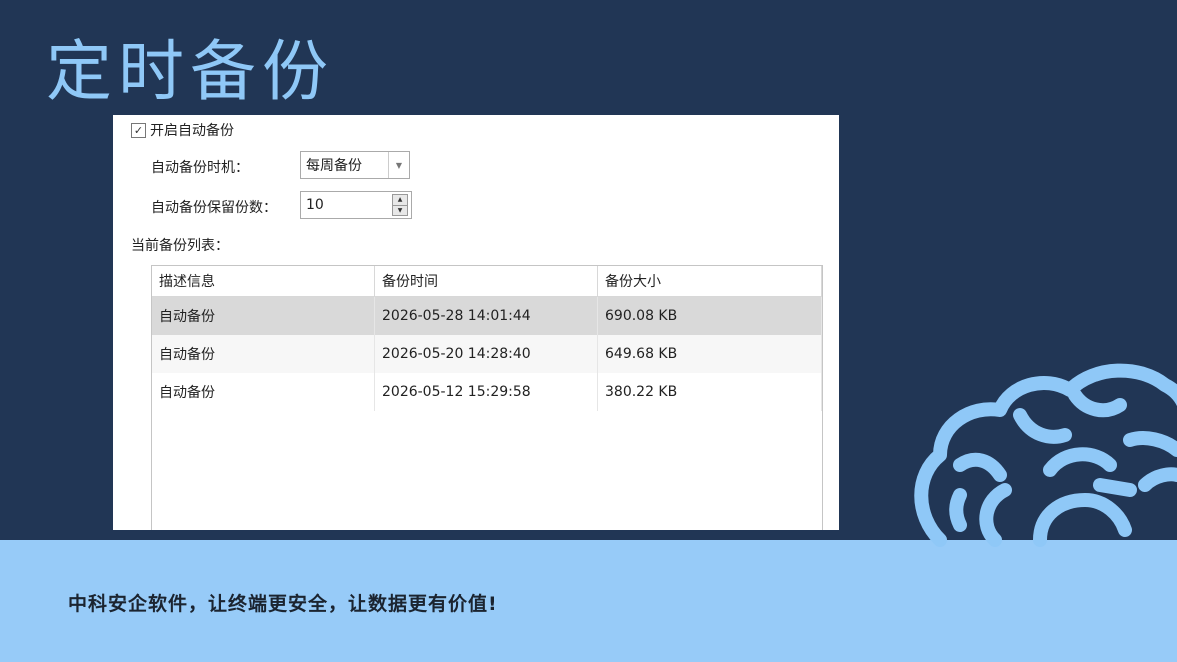  I want to click on backup-timing-select: 每周备份 ▼, so click(355, 165).